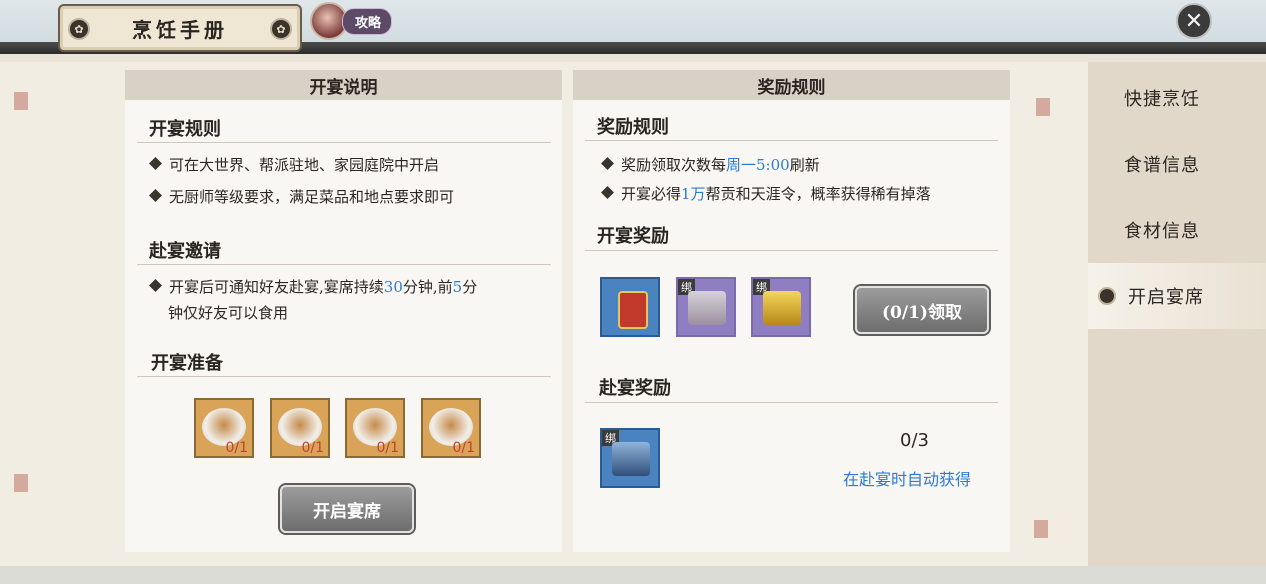  I want to click on reward-rule-bullet: 开宴必得1万帮贡和天涯令，概率获得稀有掉落, so click(766, 193).